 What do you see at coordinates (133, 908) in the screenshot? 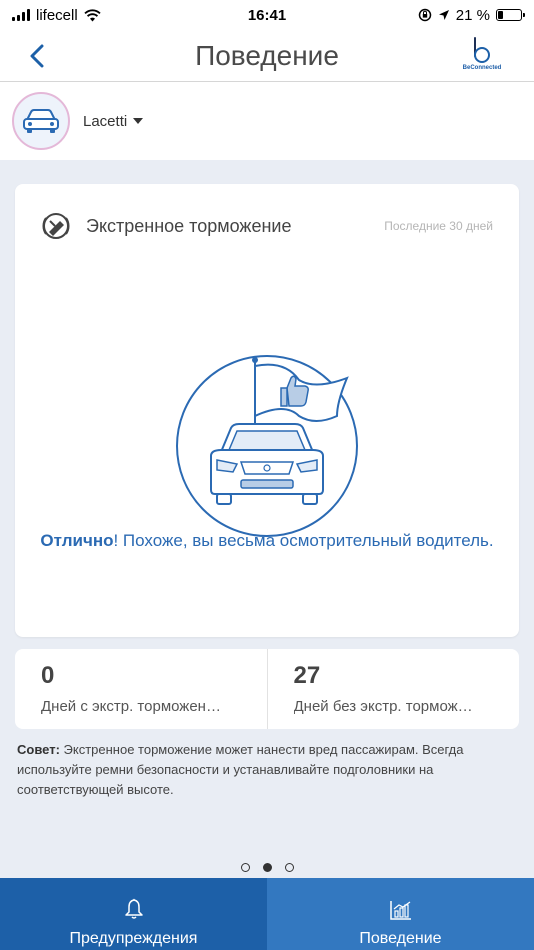
I see `bell-icon` at bounding box center [133, 908].